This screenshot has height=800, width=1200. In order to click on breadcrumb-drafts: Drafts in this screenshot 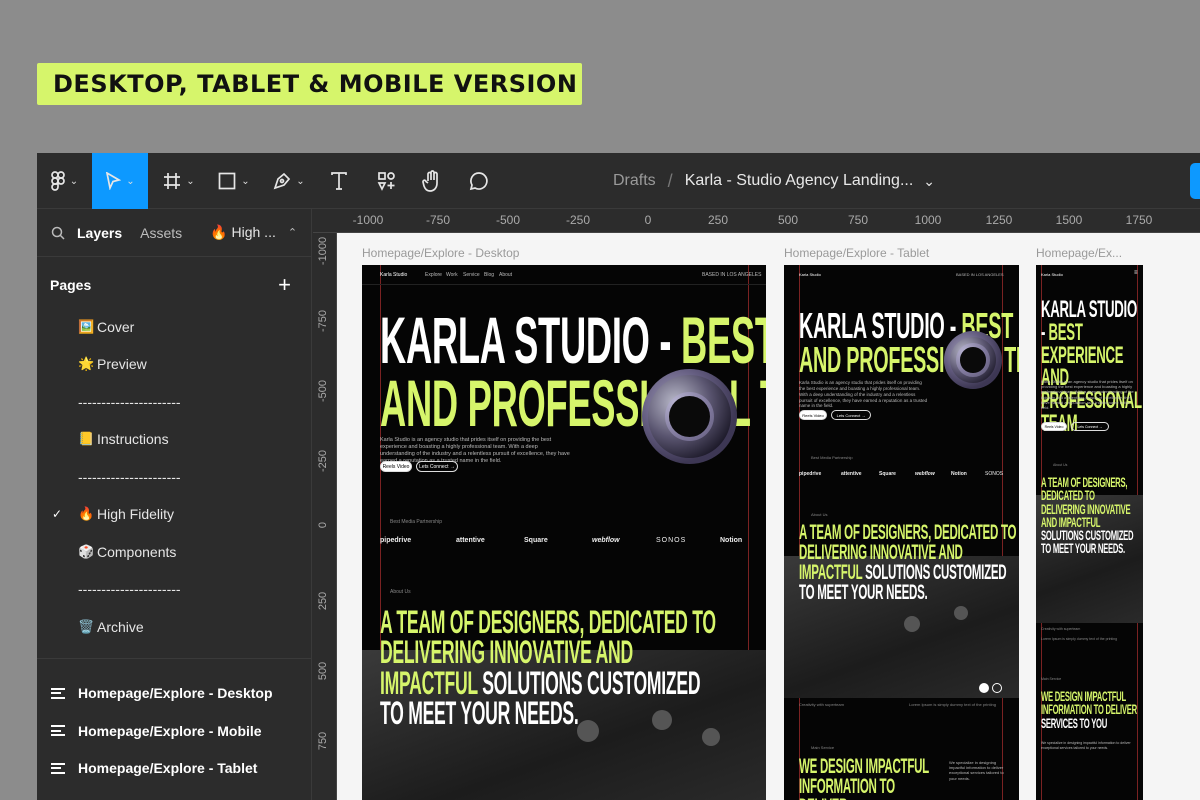, I will do `click(634, 181)`.